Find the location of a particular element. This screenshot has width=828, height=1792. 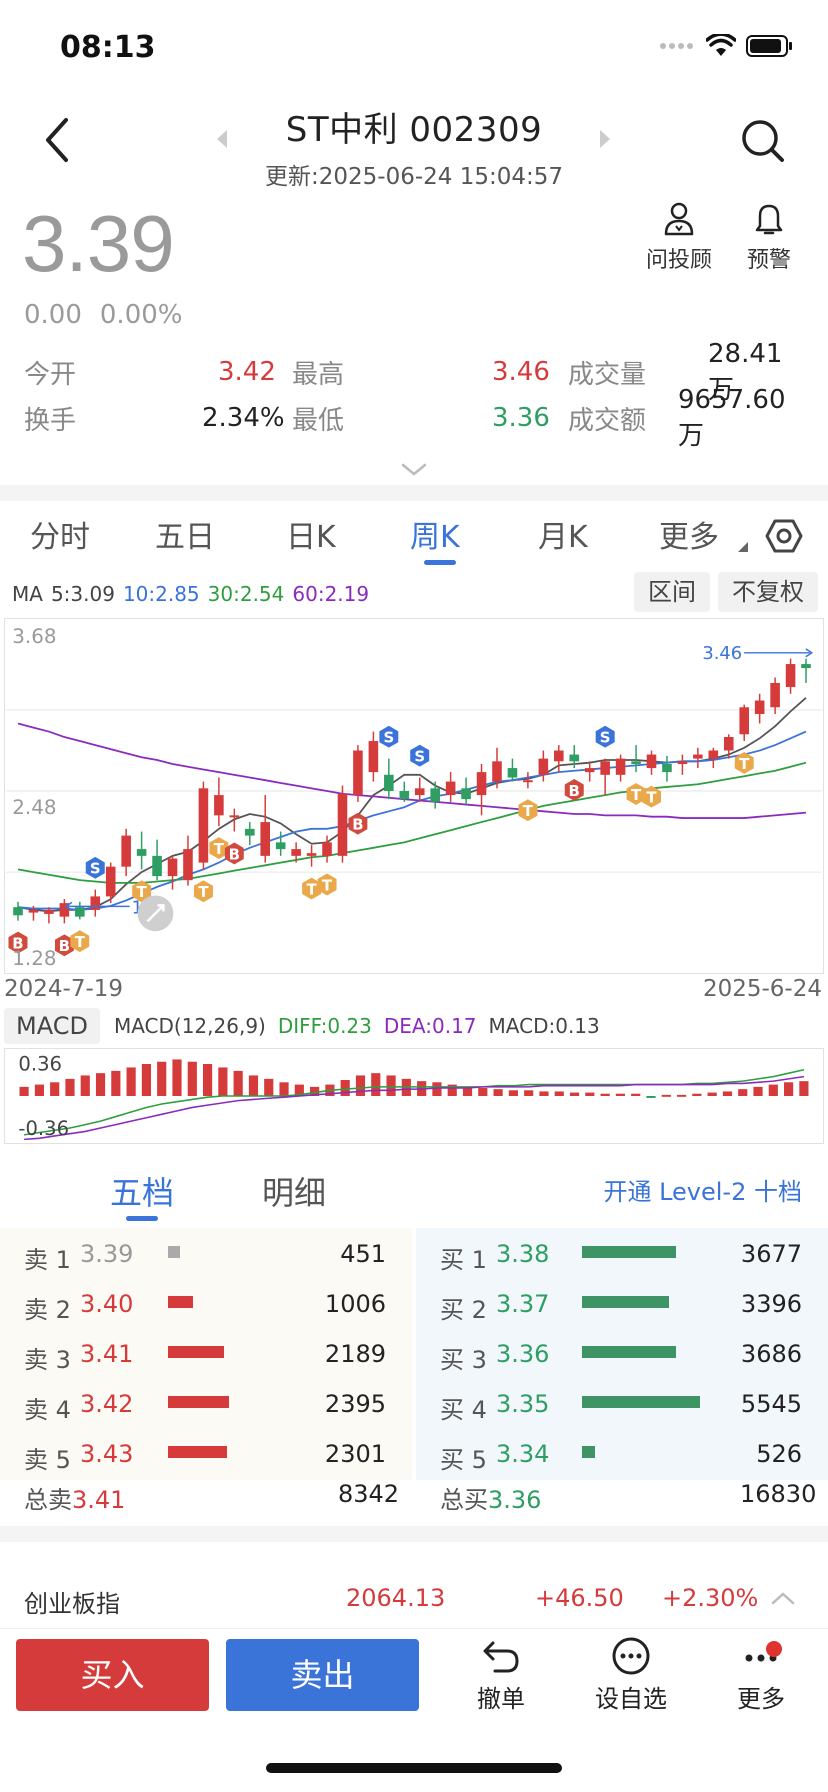

cancel-order-button: 撤单 is located at coordinates (501, 1675).